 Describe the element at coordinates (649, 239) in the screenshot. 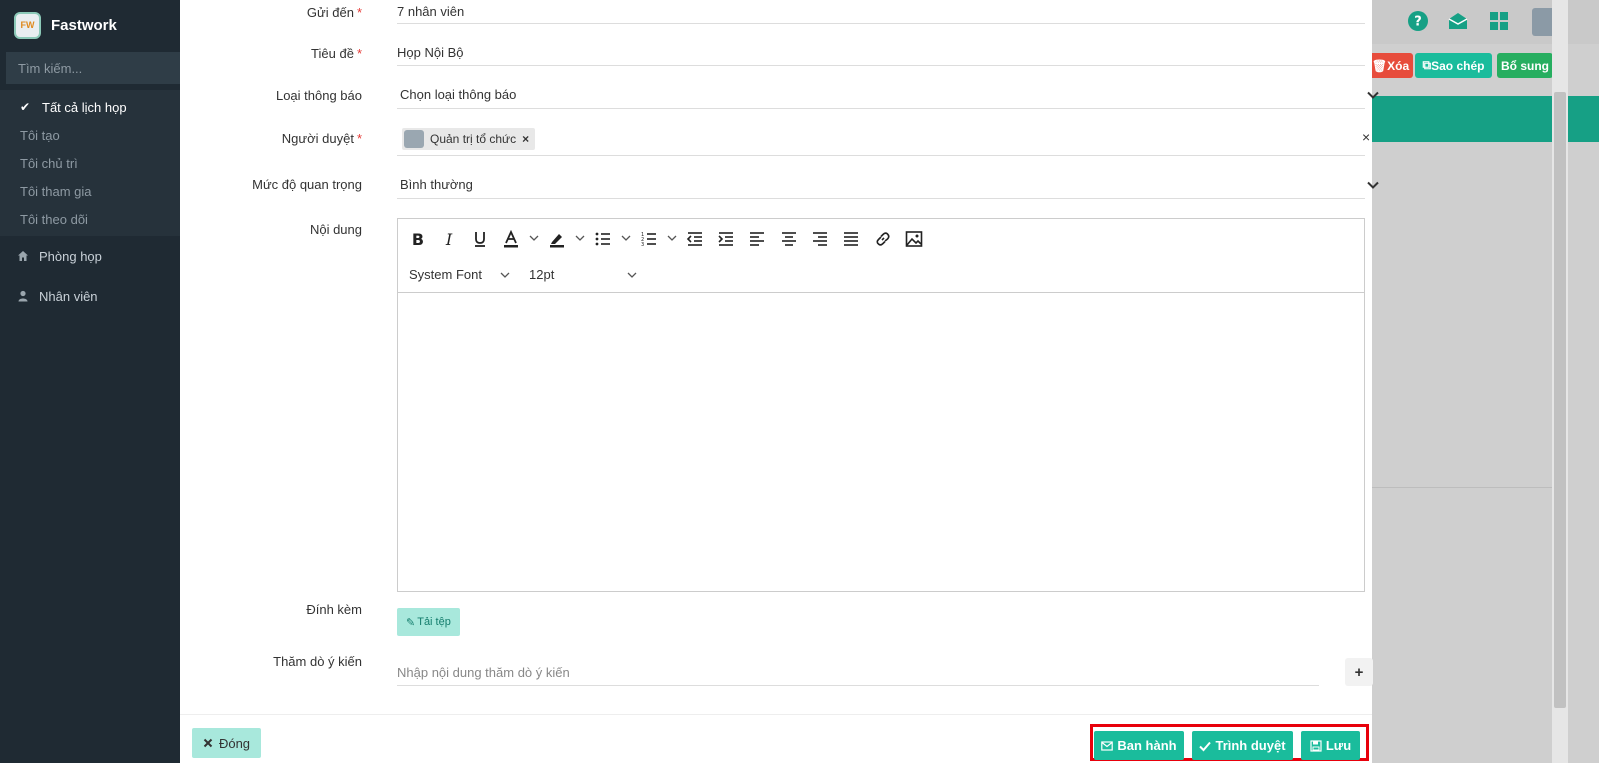

I see `numbered-list-icon: 123` at that location.